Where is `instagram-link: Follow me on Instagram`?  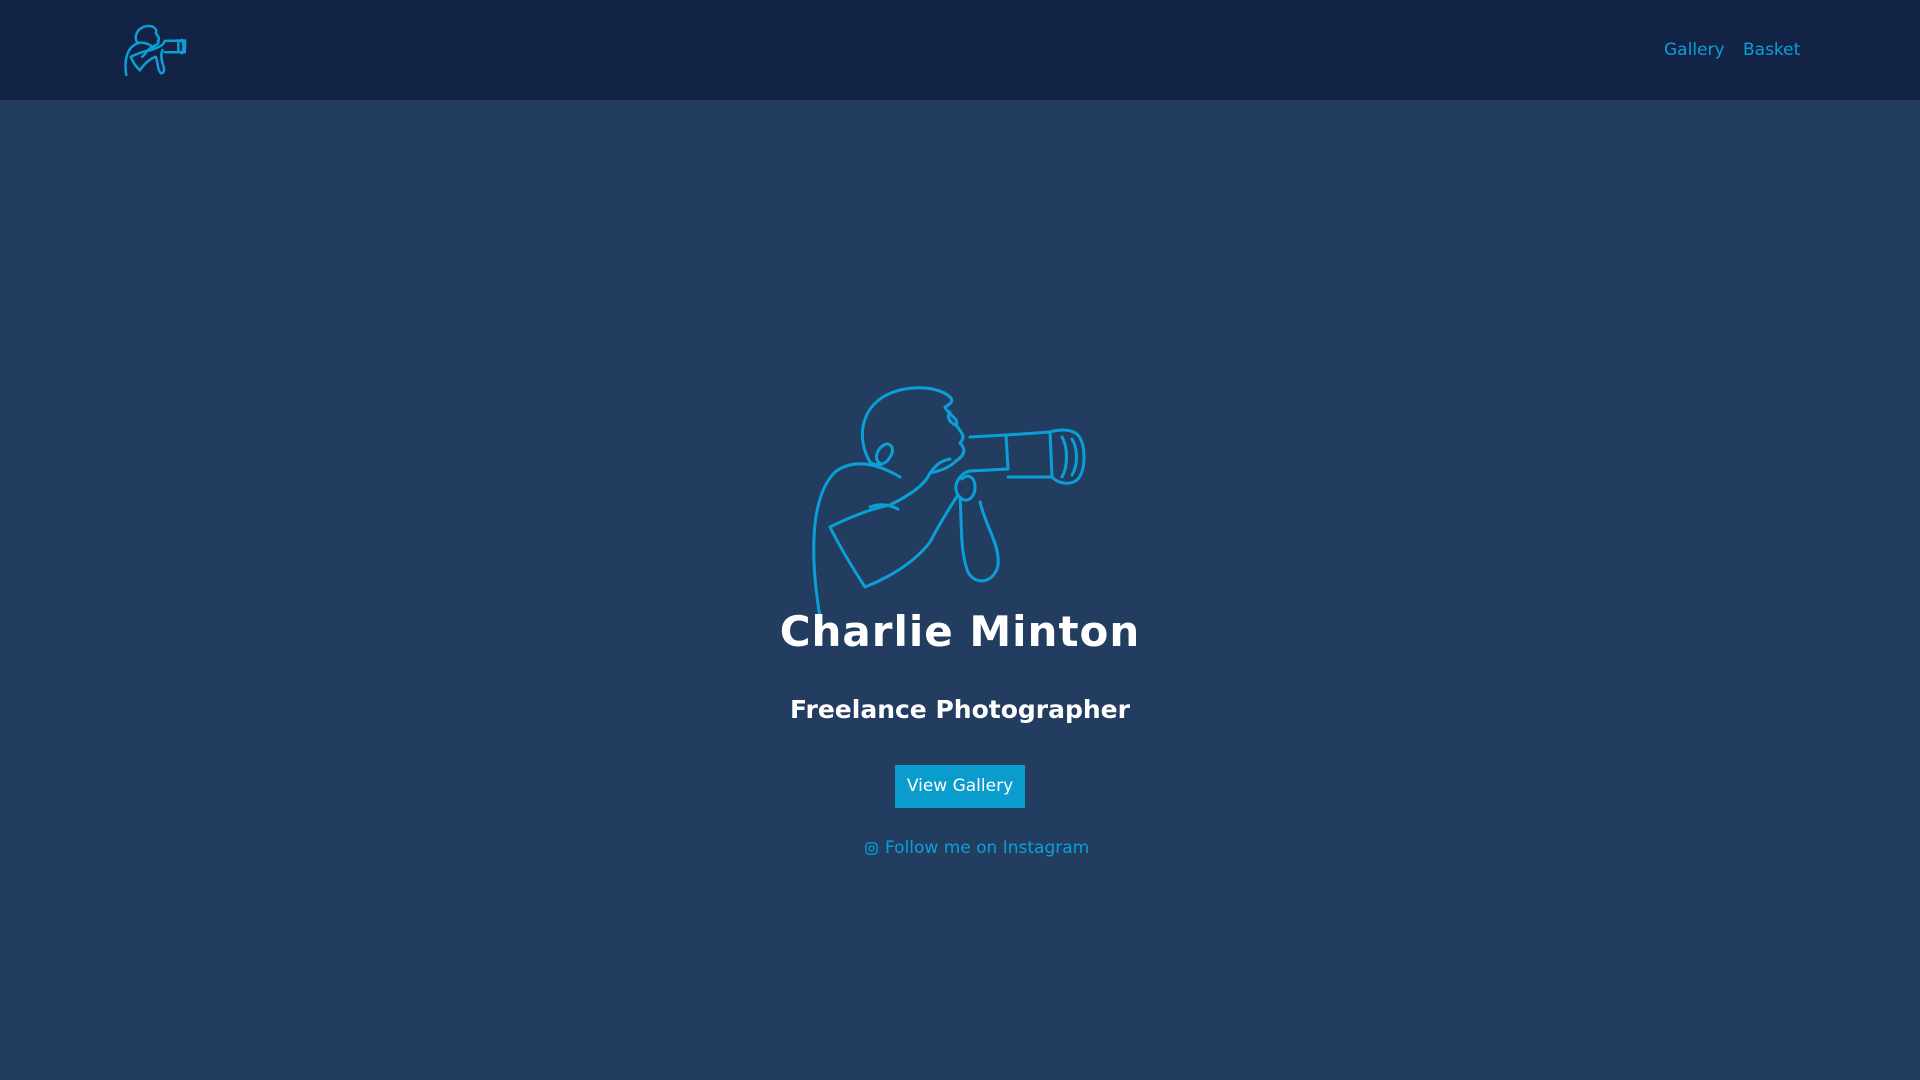
instagram-link: Follow me on Instagram is located at coordinates (976, 848).